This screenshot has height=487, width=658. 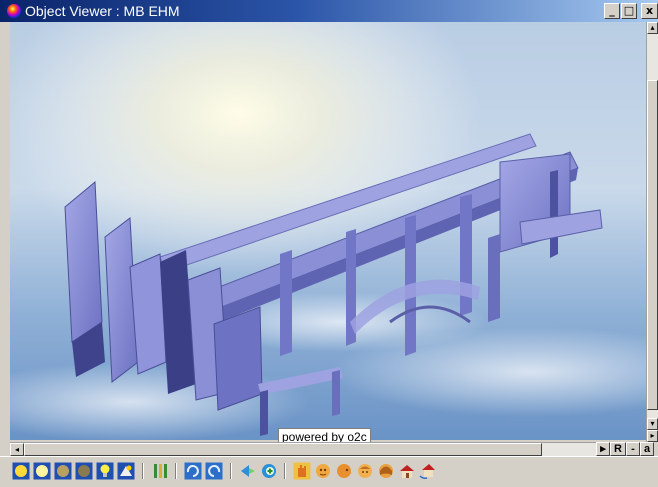 I want to click on horizontal-scrollbar: ◂, so click(x=303, y=449).